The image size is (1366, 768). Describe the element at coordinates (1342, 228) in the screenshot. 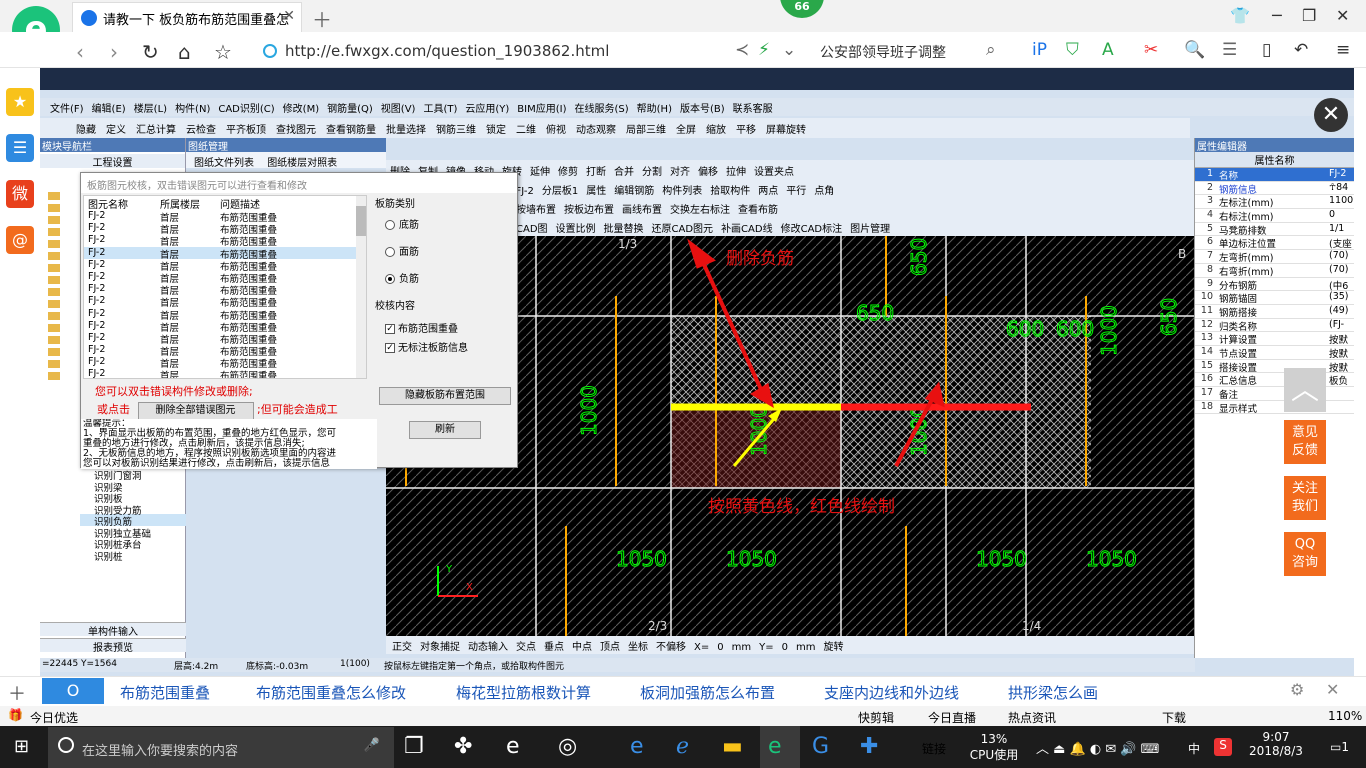

I see `property-value: 1/1` at that location.